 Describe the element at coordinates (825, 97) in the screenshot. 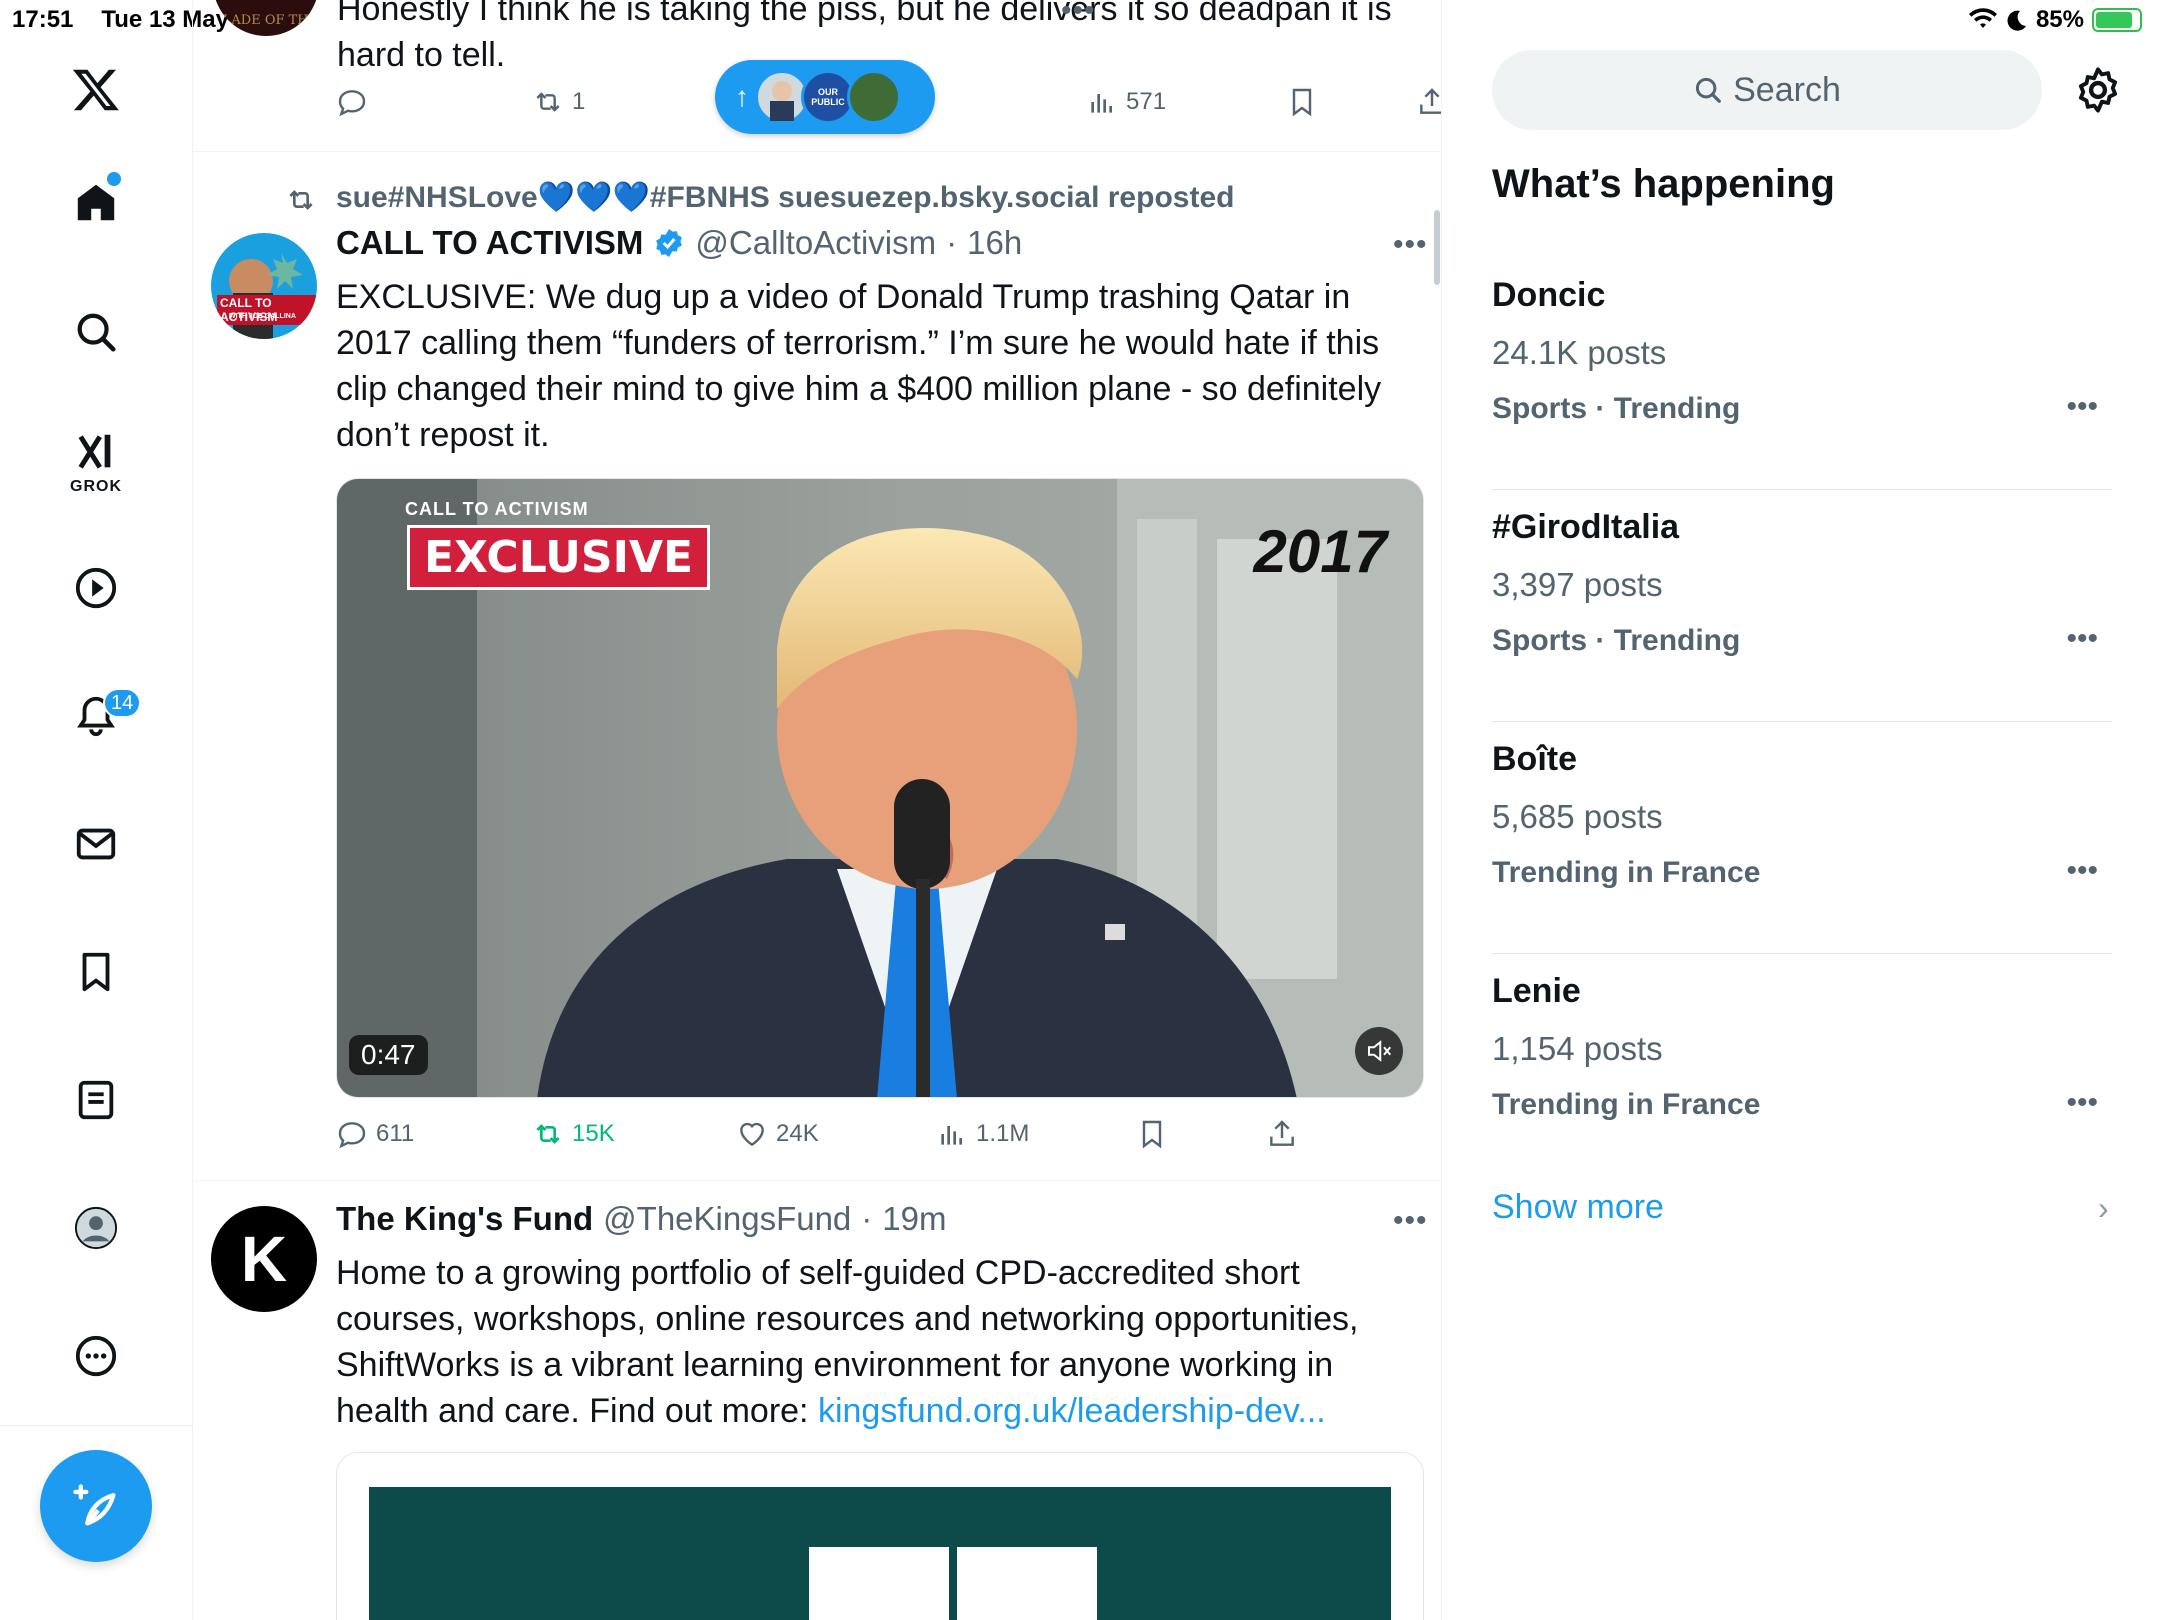

I see `new-posts-pill: ↑ OUR PUBLIC` at that location.